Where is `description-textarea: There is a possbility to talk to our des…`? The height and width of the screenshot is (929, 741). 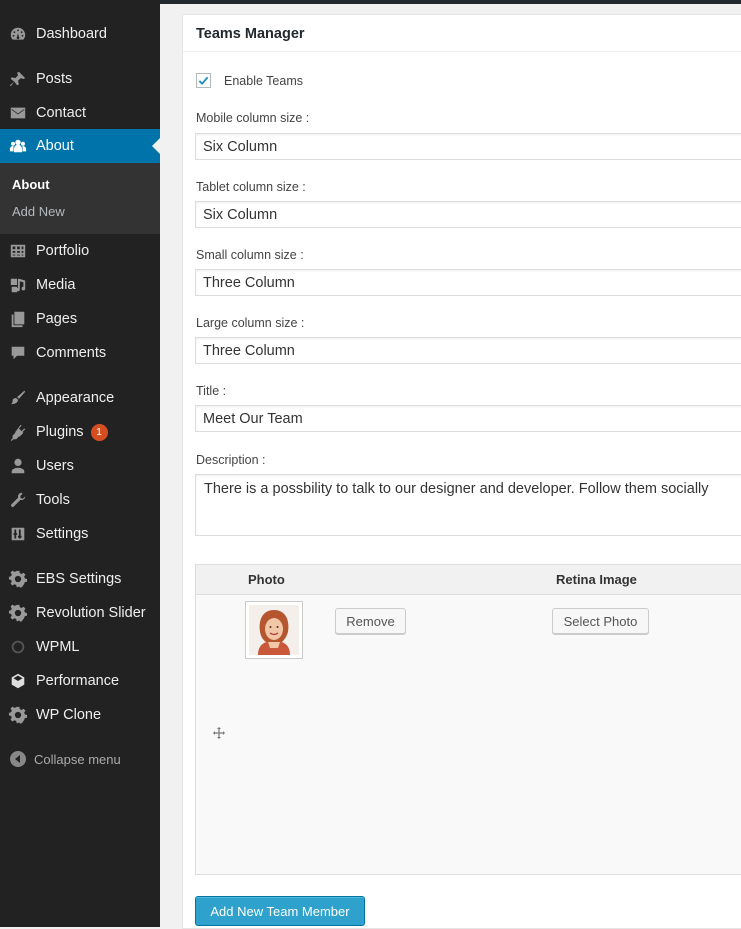 description-textarea: There is a possbility to talk to our des… is located at coordinates (468, 505).